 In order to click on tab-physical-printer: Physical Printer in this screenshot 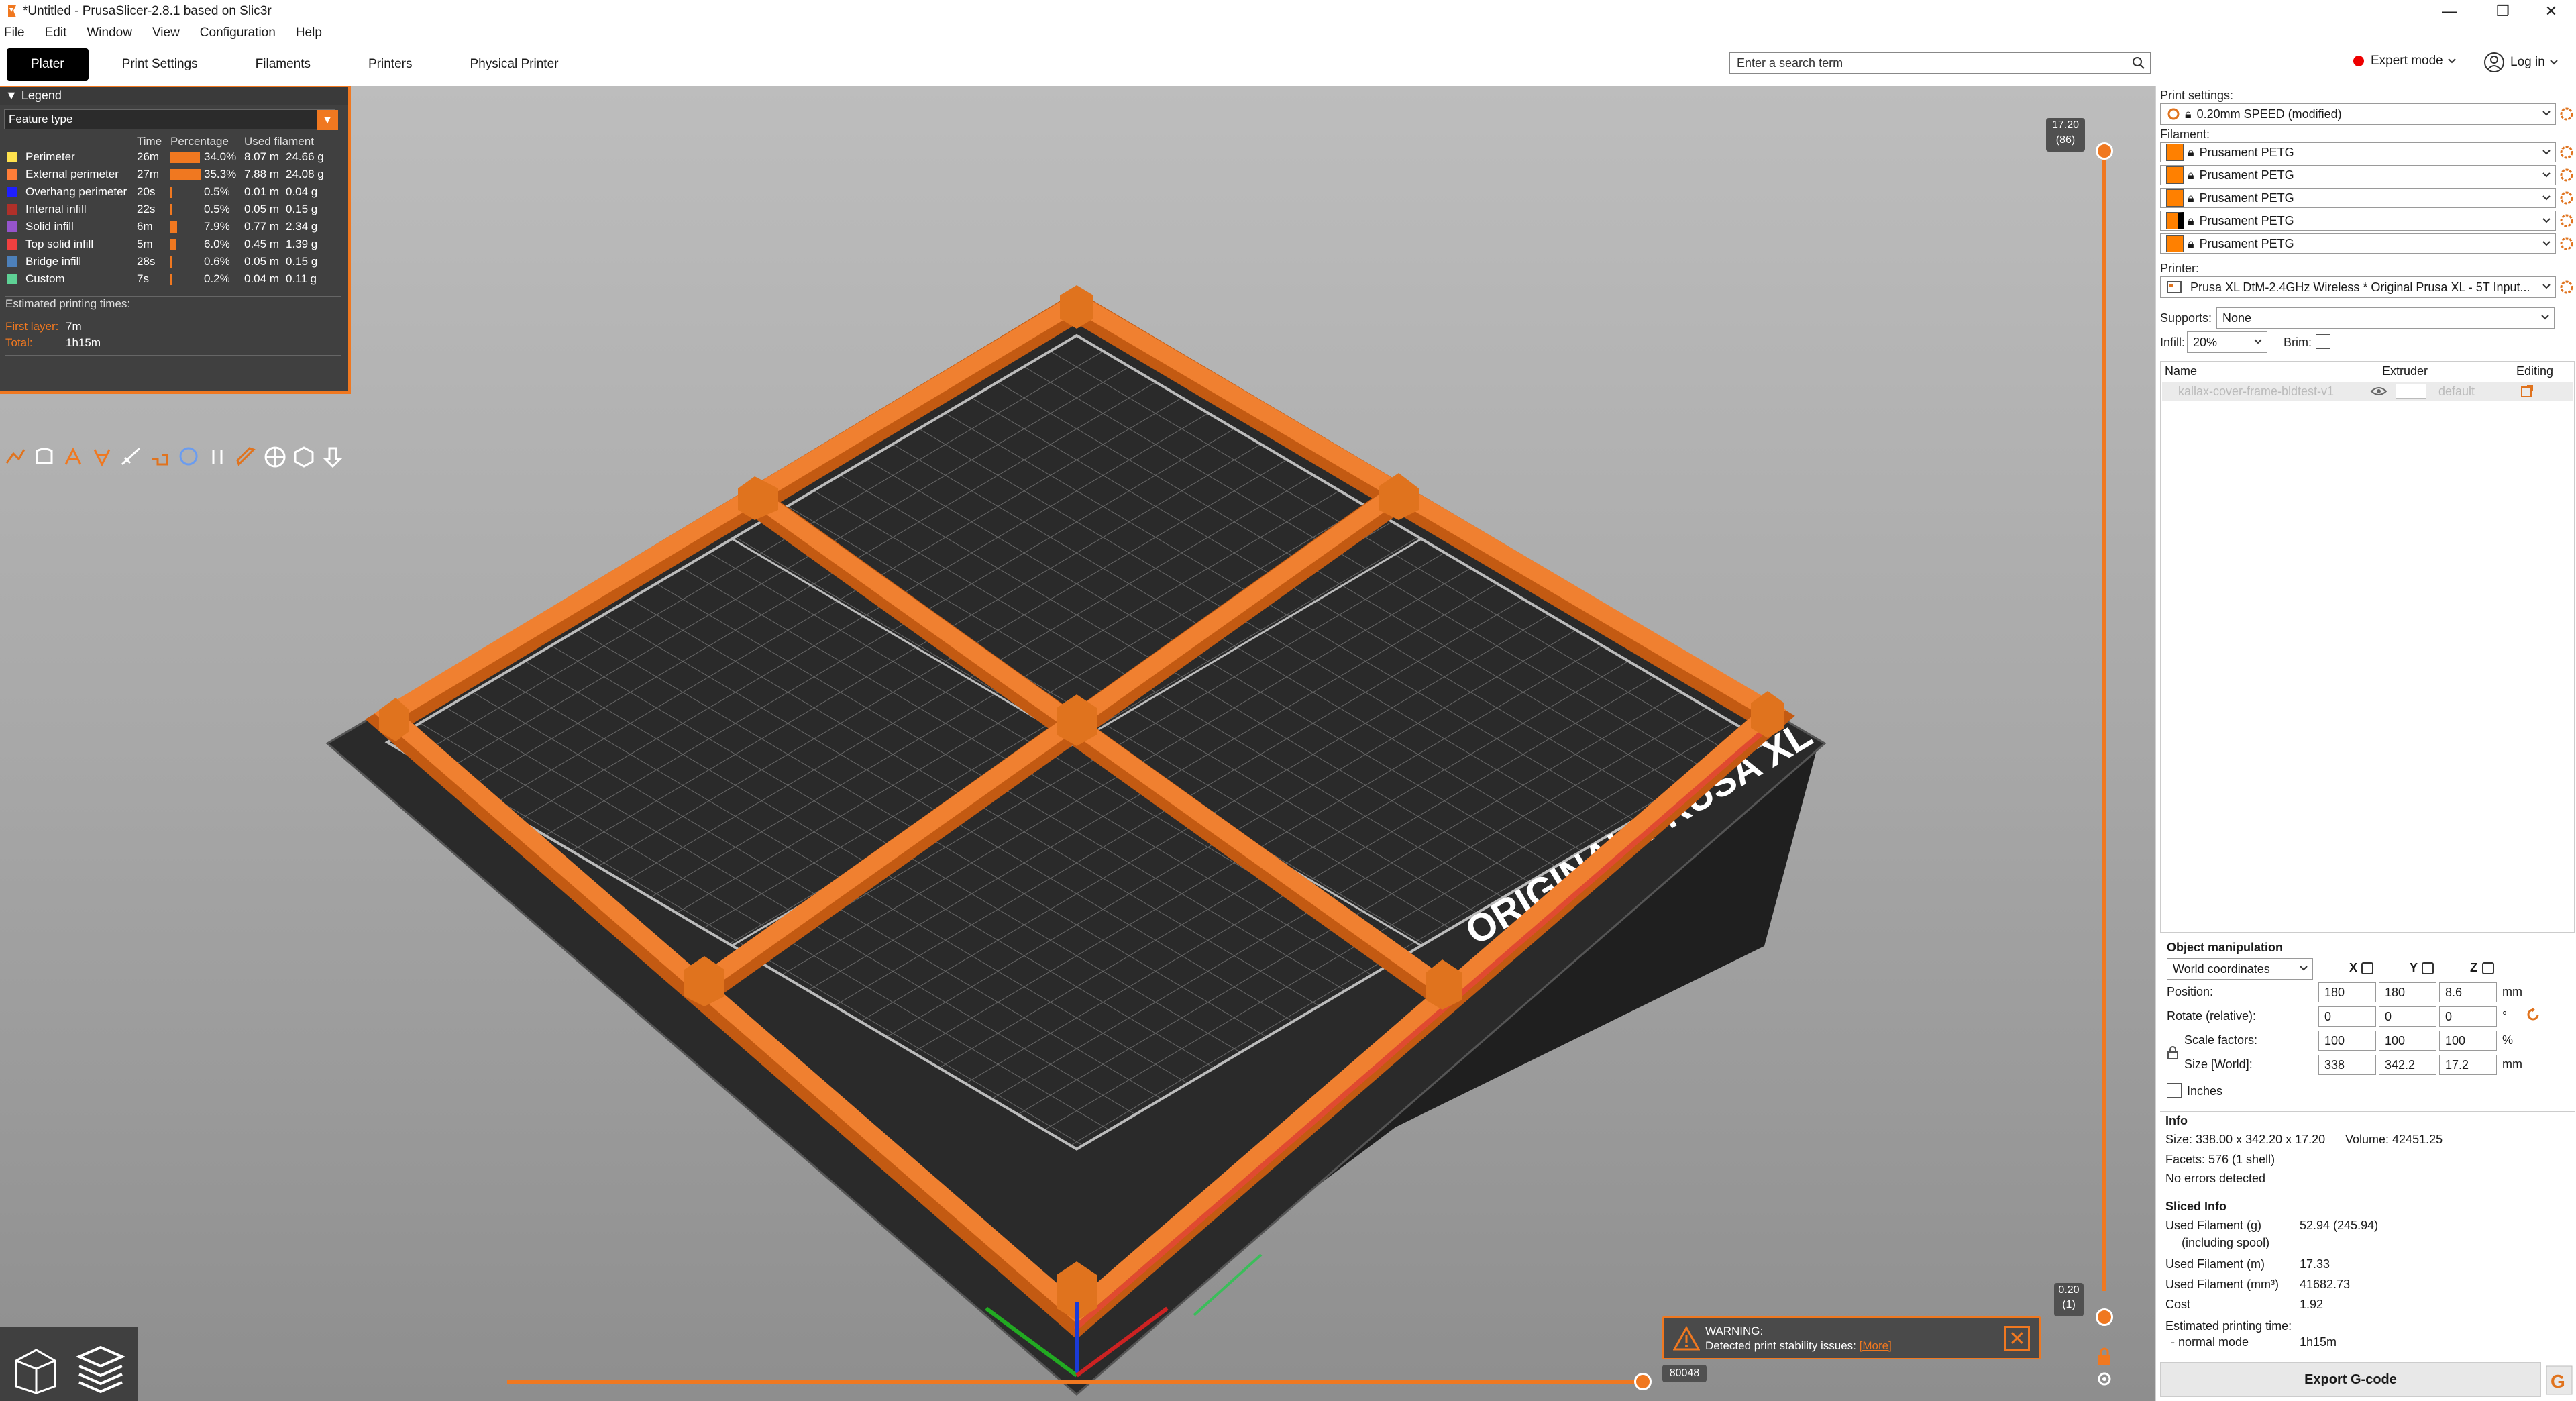, I will do `click(513, 64)`.